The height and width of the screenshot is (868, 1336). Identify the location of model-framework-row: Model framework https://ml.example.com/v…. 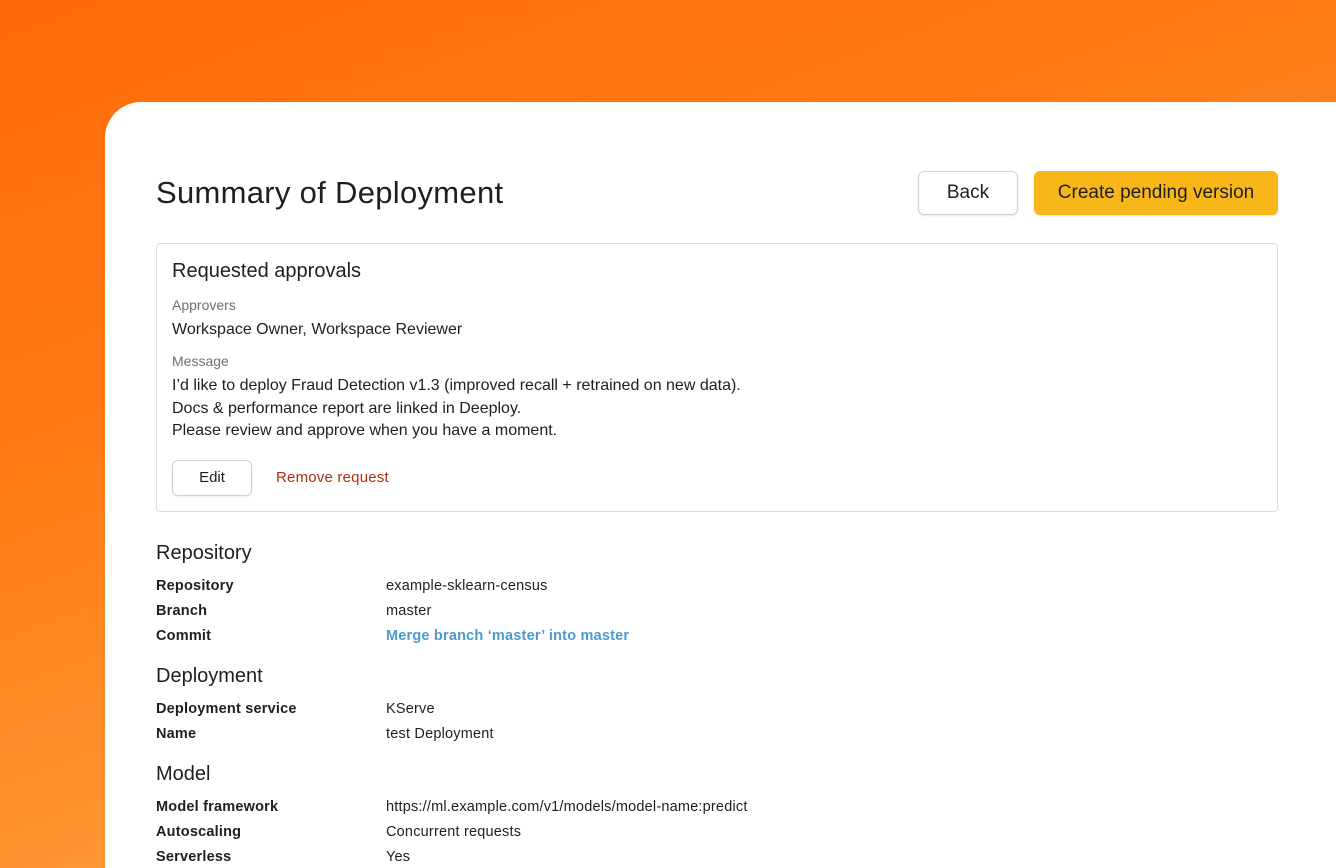
(706, 806).